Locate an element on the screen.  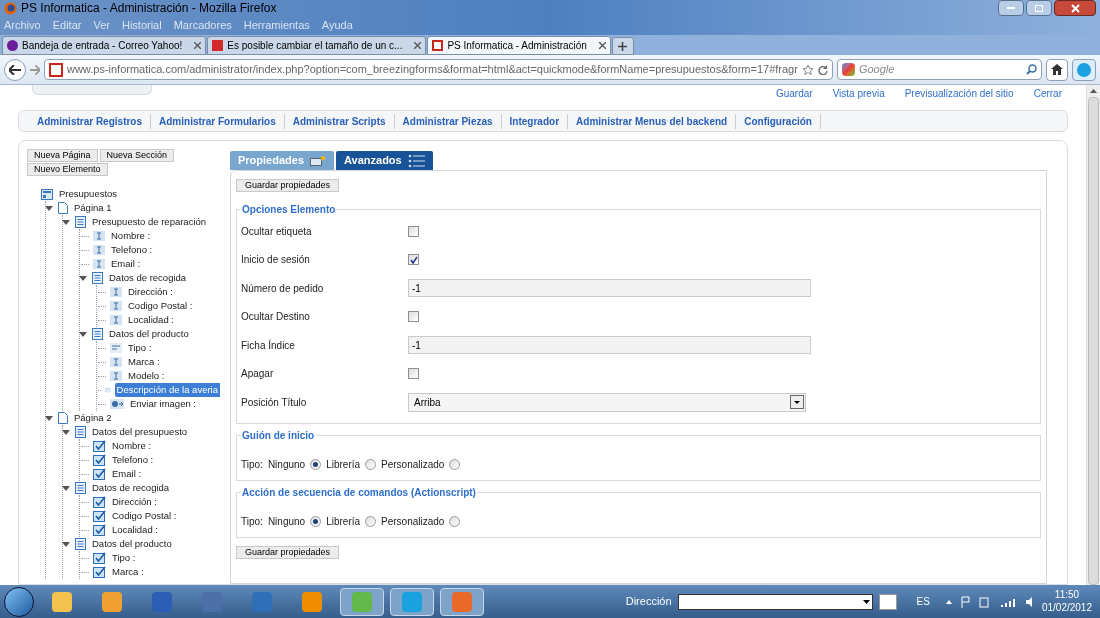
menu-link: Administrar Scripts is located at coordinates (339, 121).